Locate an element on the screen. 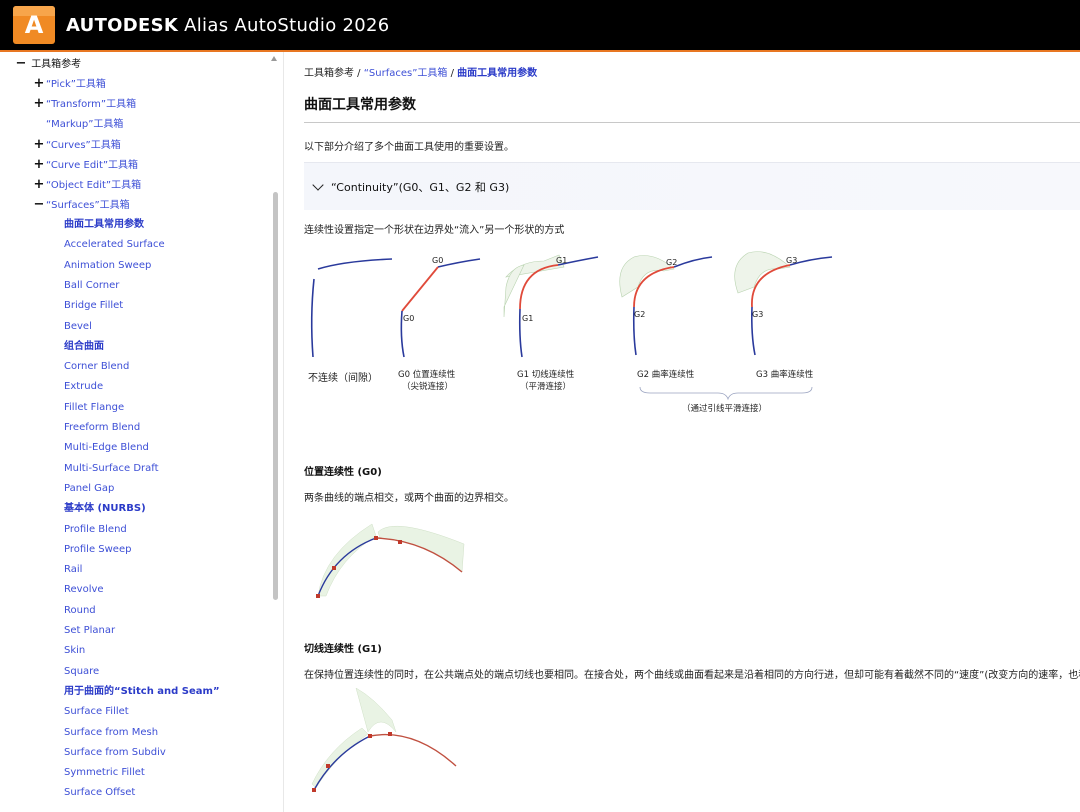  toc-root-item: − 工具箱参考 is located at coordinates (48, 64).